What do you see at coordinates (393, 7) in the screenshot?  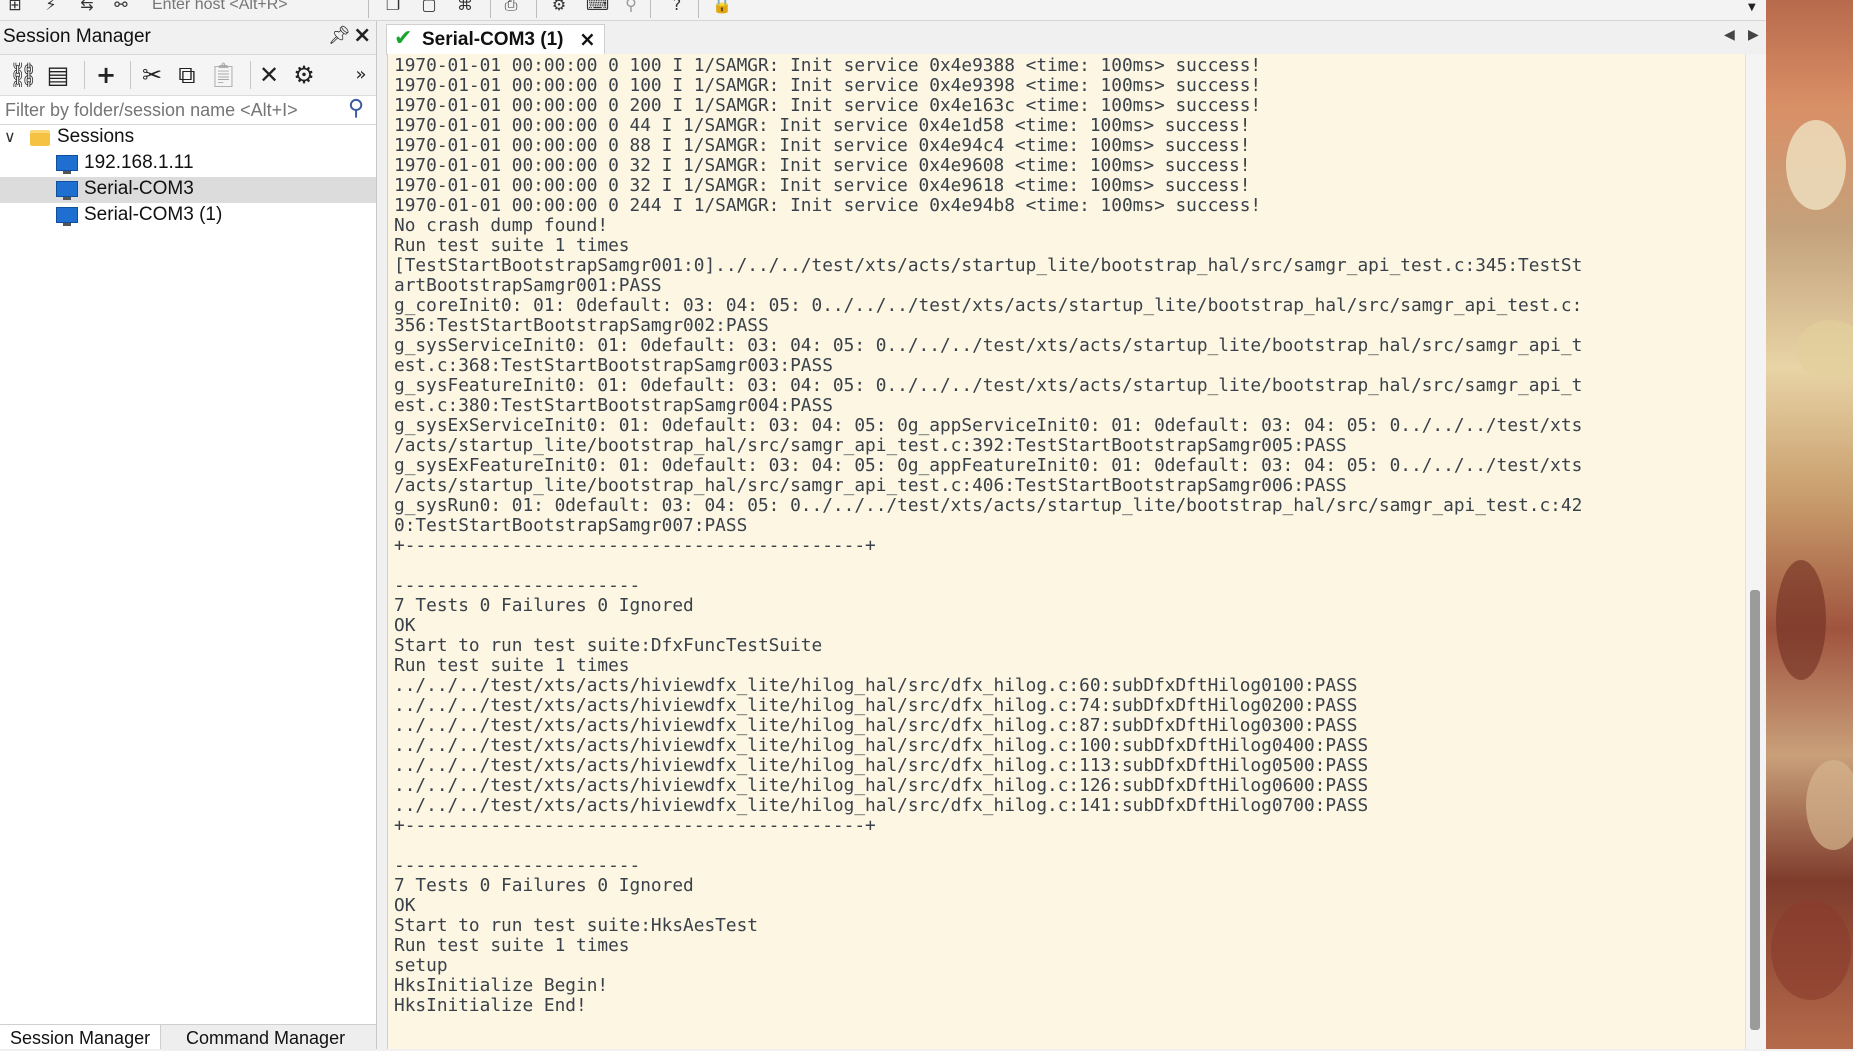 I see `clone-icon: ❐` at bounding box center [393, 7].